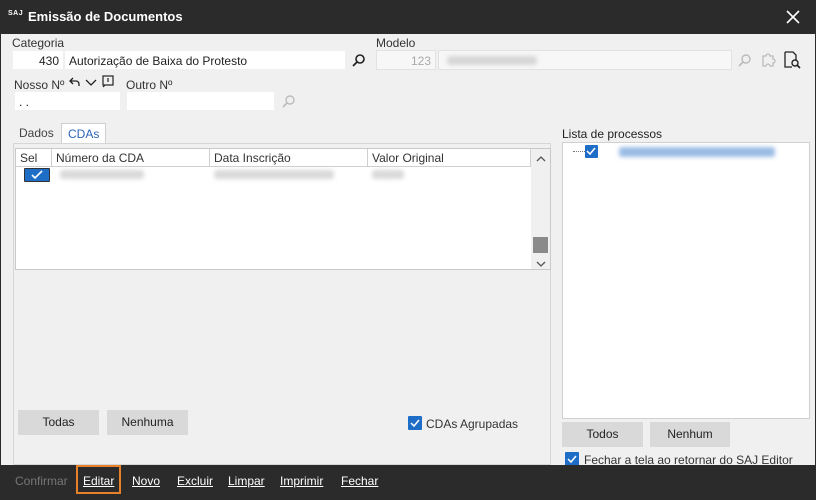  What do you see at coordinates (91, 84) in the screenshot?
I see `chevron-down-icon` at bounding box center [91, 84].